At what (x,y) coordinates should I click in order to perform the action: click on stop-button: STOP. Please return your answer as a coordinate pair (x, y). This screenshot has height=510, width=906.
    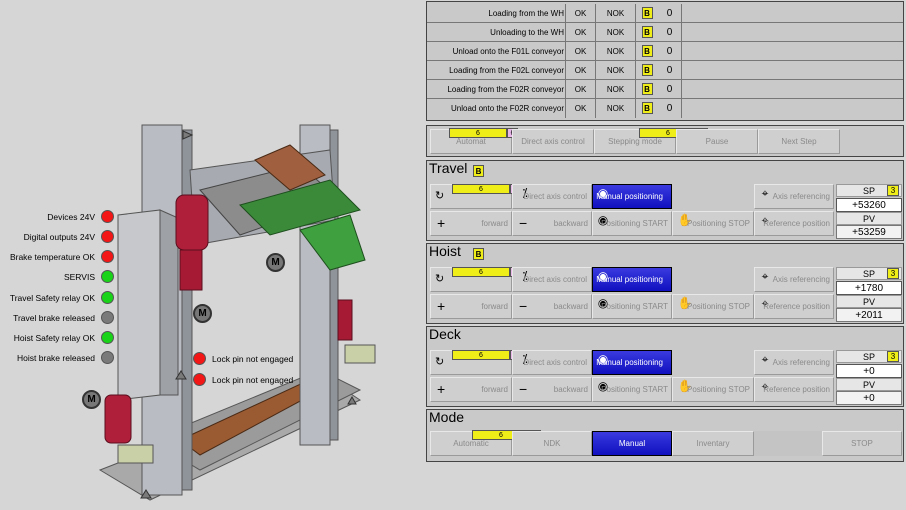
    Looking at the image, I should click on (862, 443).